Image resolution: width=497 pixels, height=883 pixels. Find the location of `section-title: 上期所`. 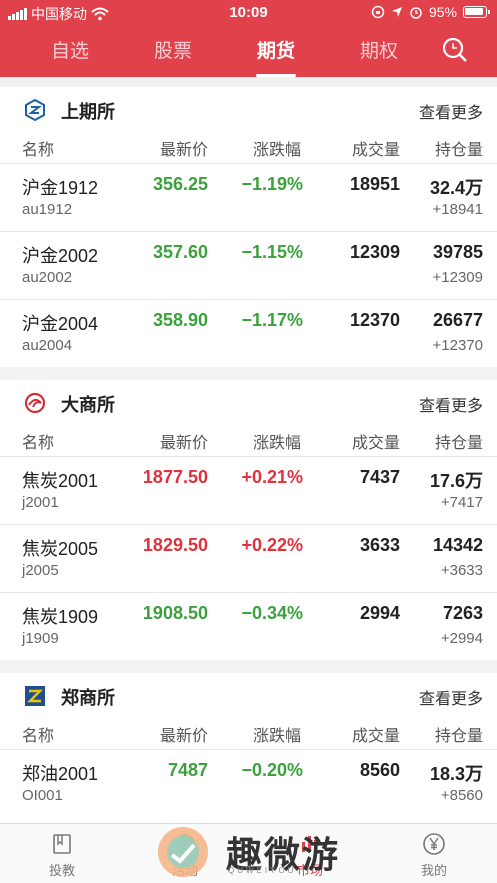

section-title: 上期所 is located at coordinates (88, 112).